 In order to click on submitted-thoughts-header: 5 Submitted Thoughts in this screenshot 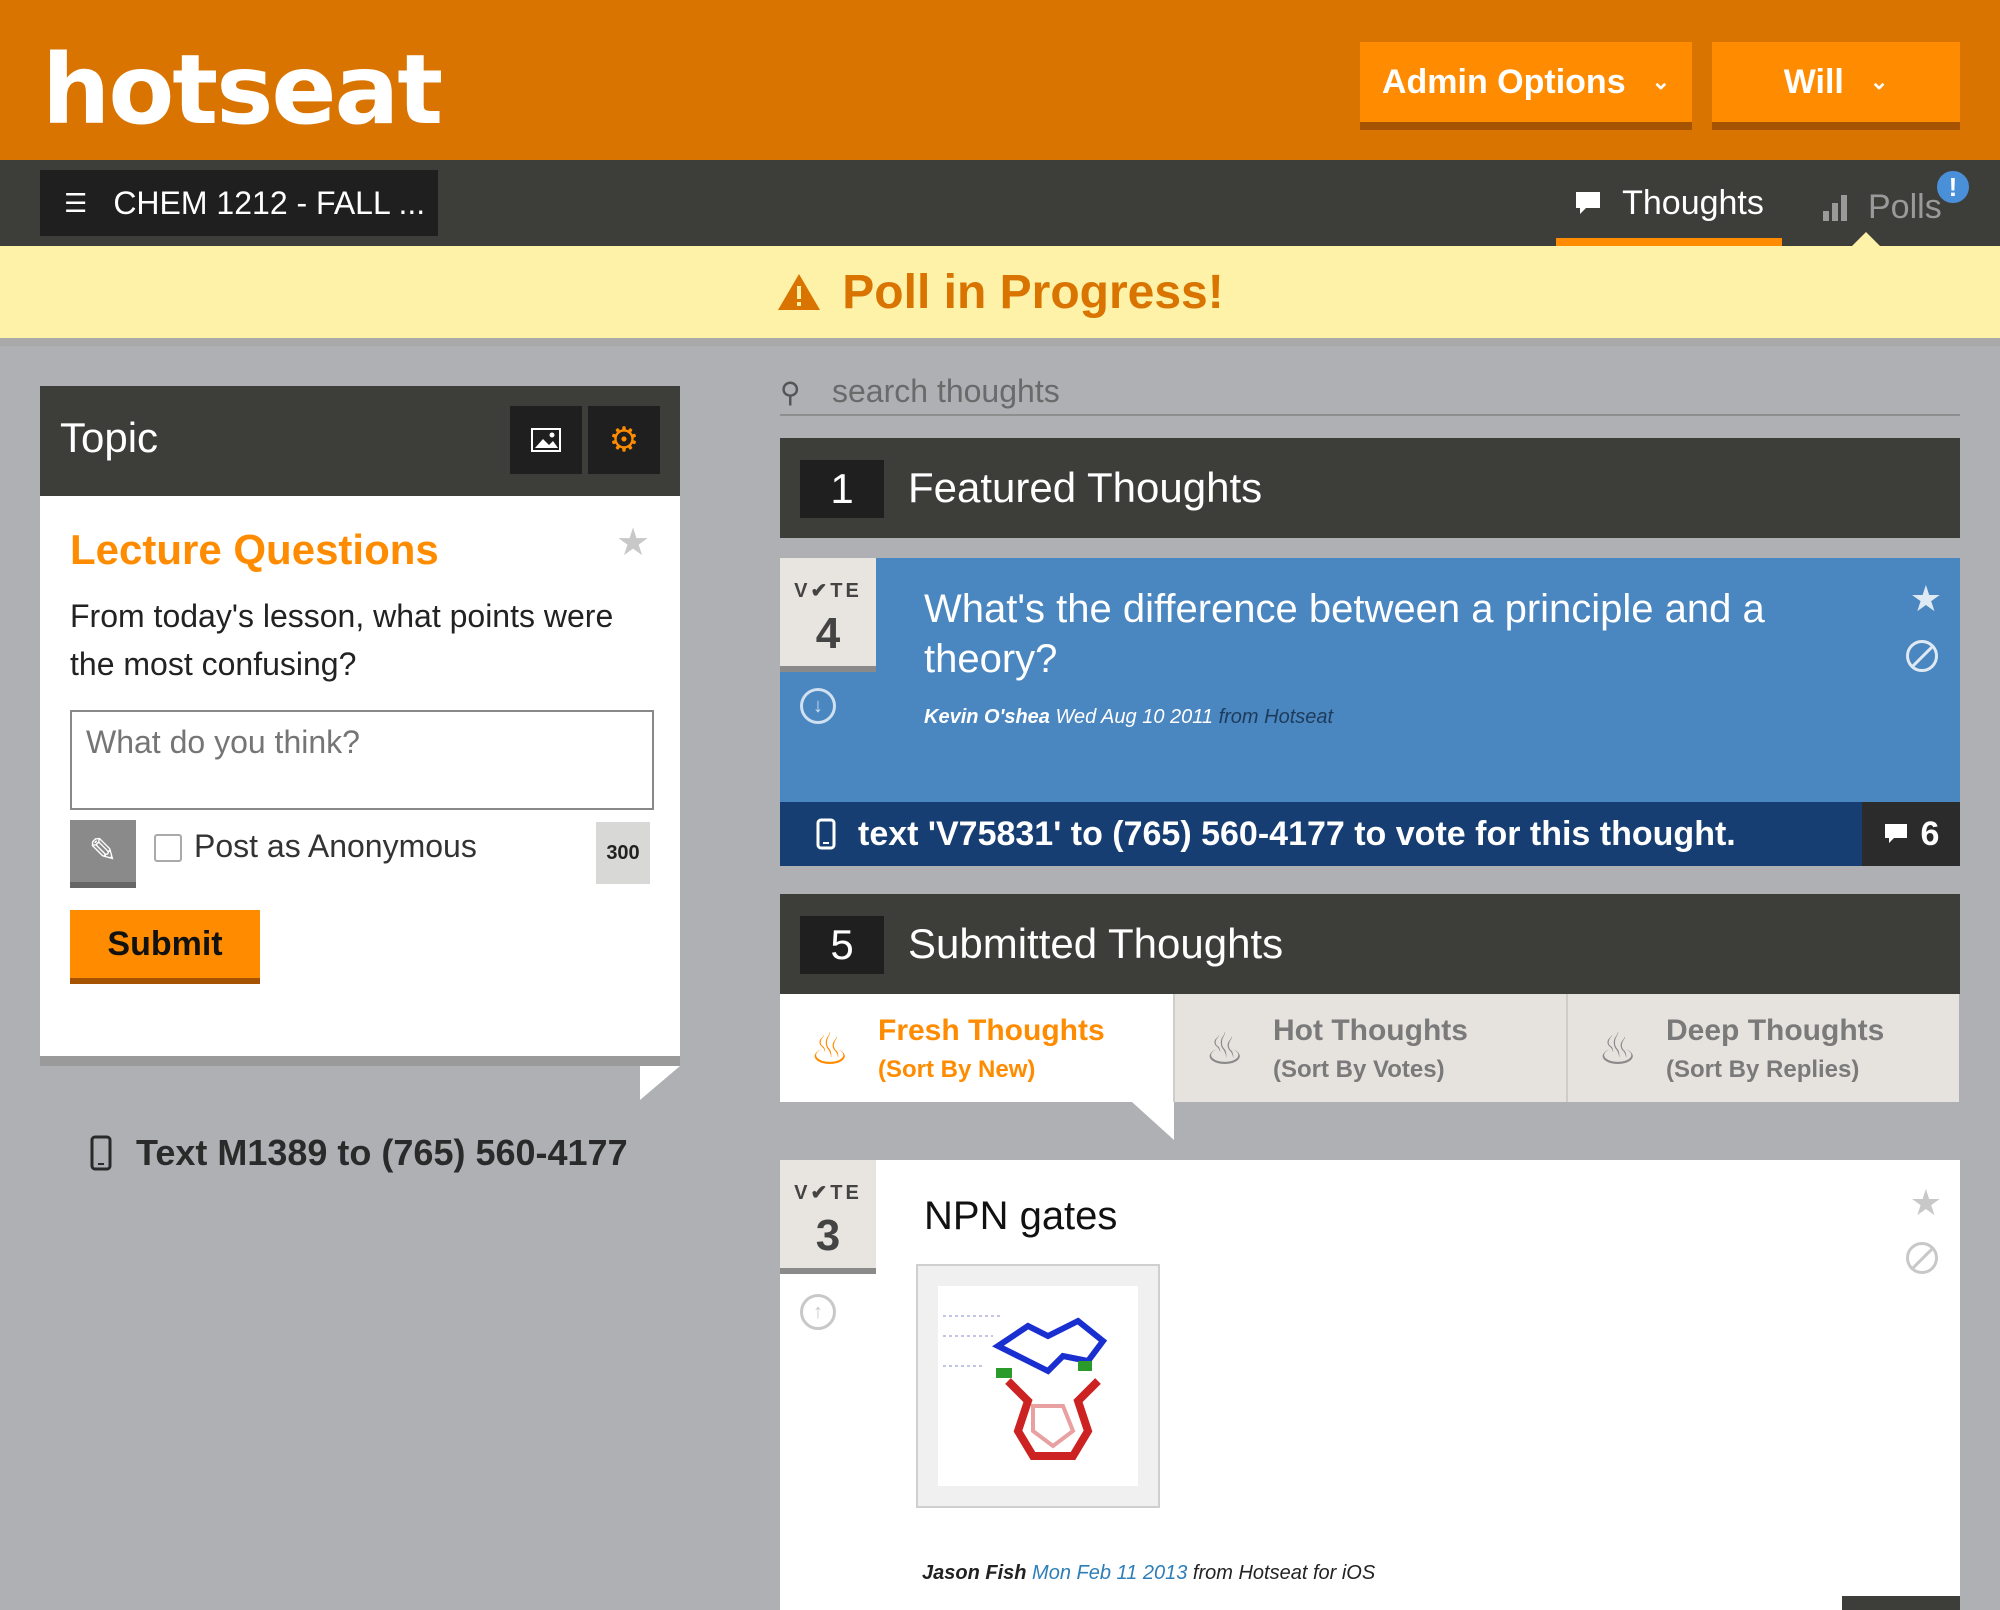, I will do `click(1370, 944)`.